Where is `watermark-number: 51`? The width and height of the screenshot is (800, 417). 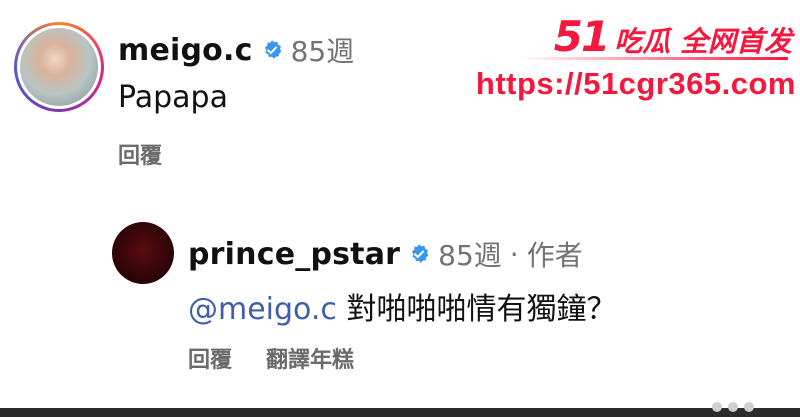 watermark-number: 51 is located at coordinates (581, 36).